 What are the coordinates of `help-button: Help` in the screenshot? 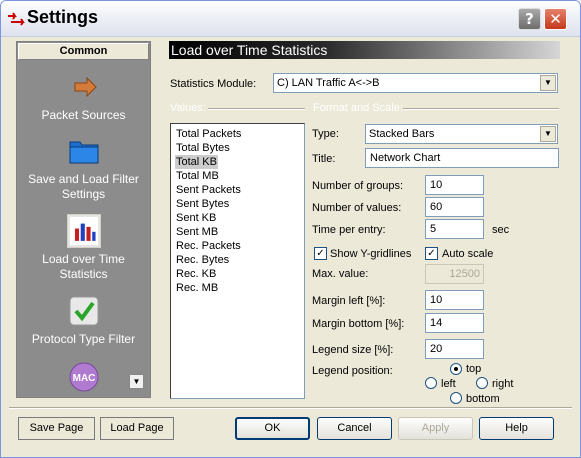 It's located at (516, 428).